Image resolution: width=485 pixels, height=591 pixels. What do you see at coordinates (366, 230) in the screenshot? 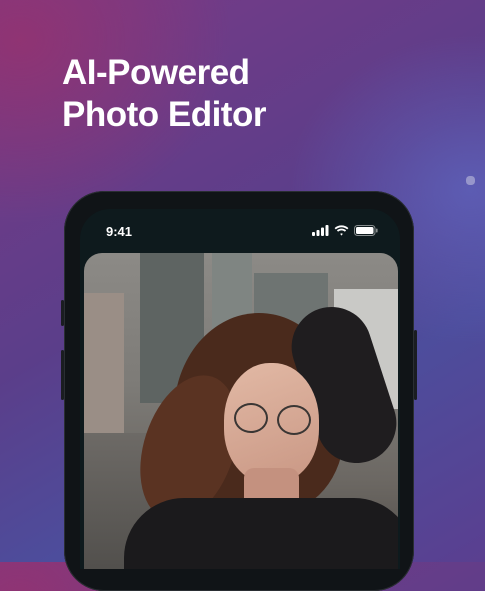
I see `battery-icon` at bounding box center [366, 230].